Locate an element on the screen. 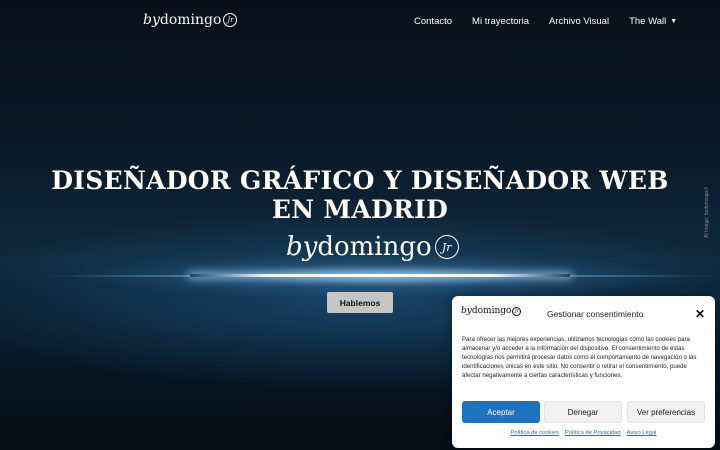  nav-label: Mi trayectoria is located at coordinates (501, 21).